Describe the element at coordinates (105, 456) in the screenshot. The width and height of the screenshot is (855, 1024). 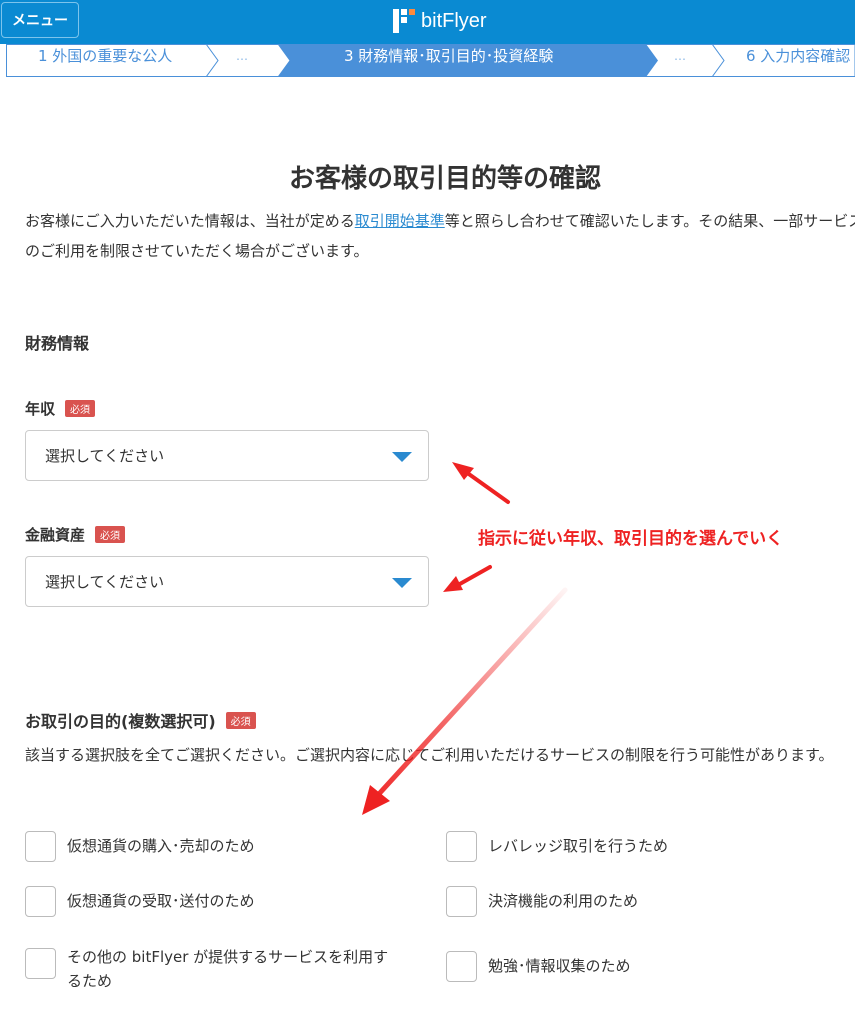
I see `income-select-value: 選択してください` at that location.